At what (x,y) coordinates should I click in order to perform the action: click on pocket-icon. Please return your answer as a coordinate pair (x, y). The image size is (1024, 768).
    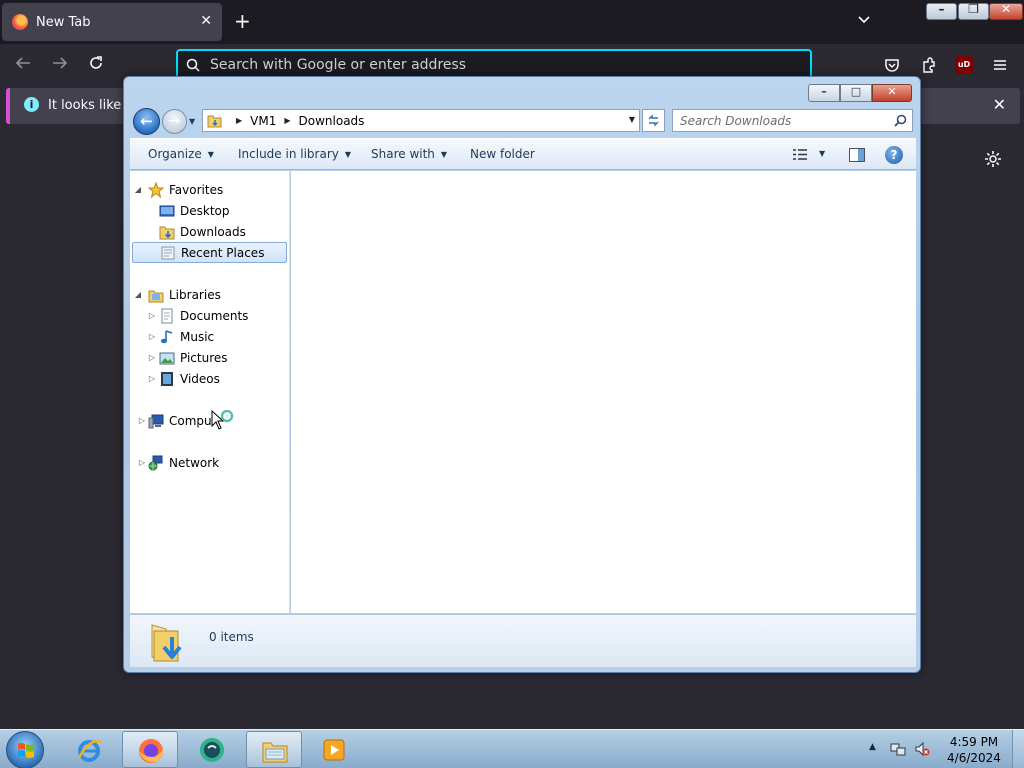
    Looking at the image, I should click on (892, 65).